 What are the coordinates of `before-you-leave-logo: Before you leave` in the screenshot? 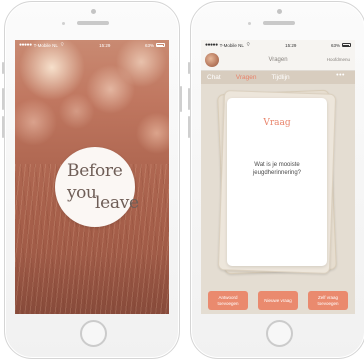 It's located at (97, 187).